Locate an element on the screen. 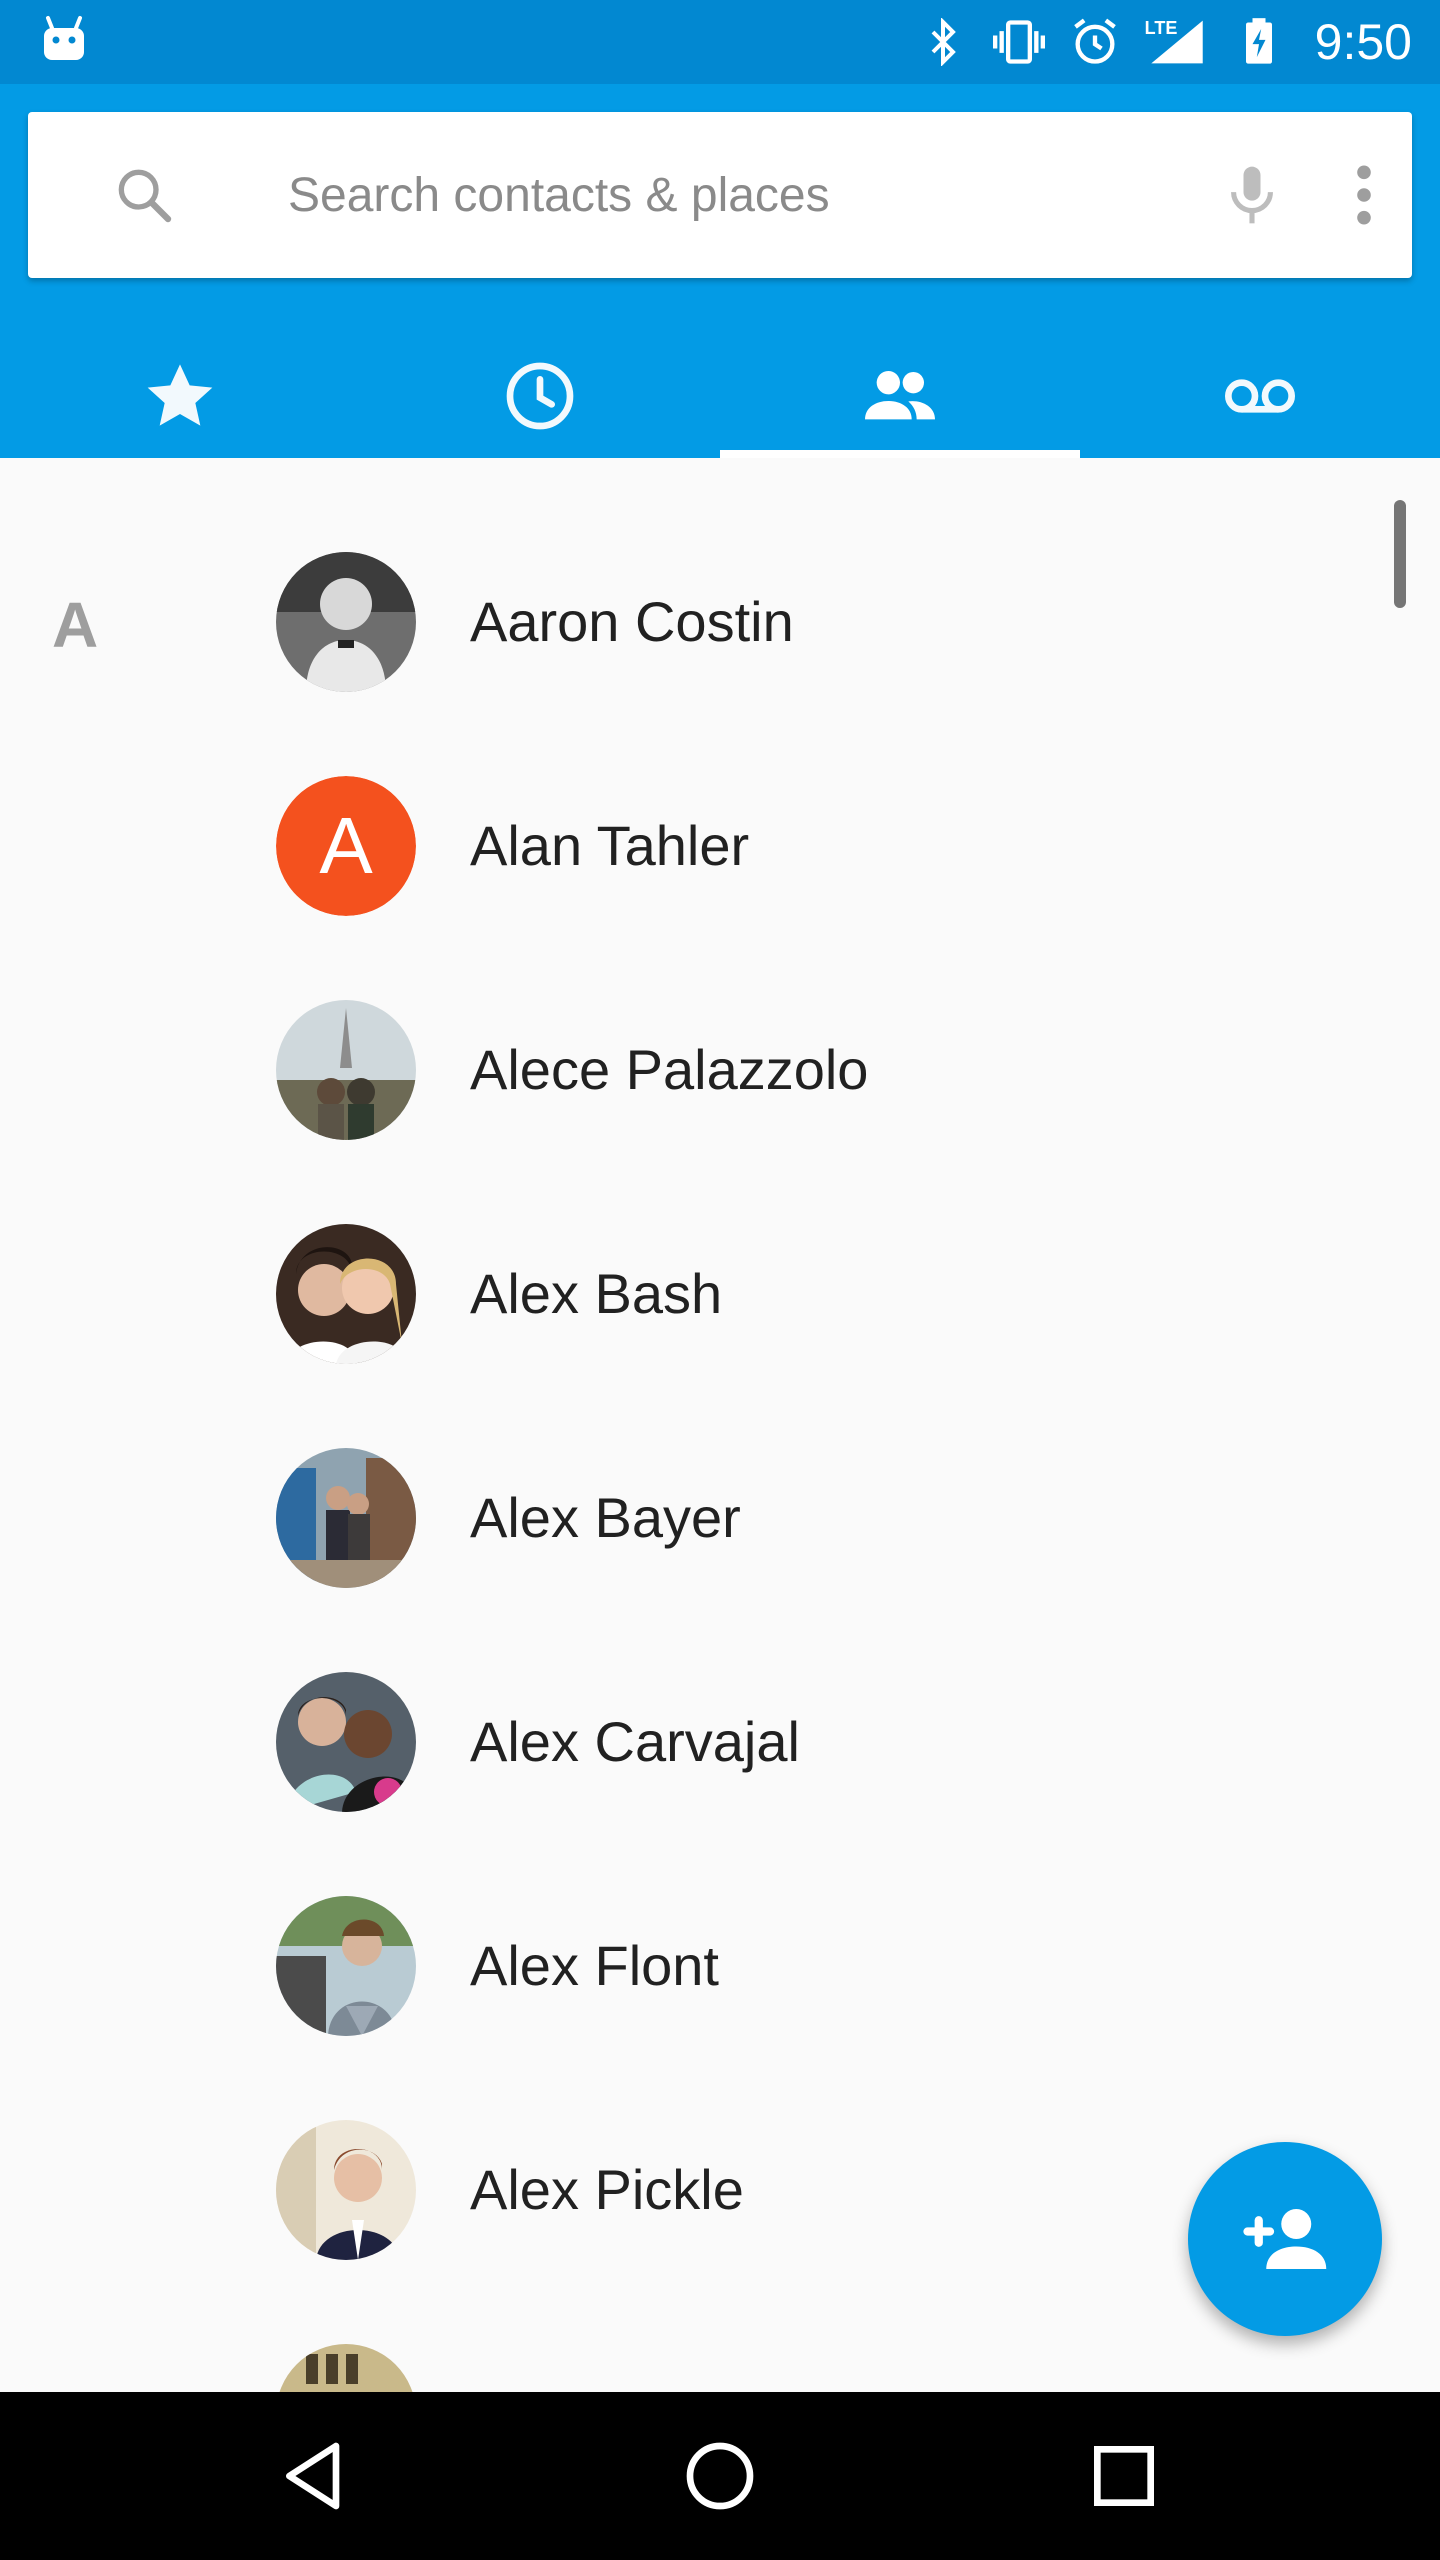 This screenshot has width=1440, height=2560. home-button is located at coordinates (720, 2476).